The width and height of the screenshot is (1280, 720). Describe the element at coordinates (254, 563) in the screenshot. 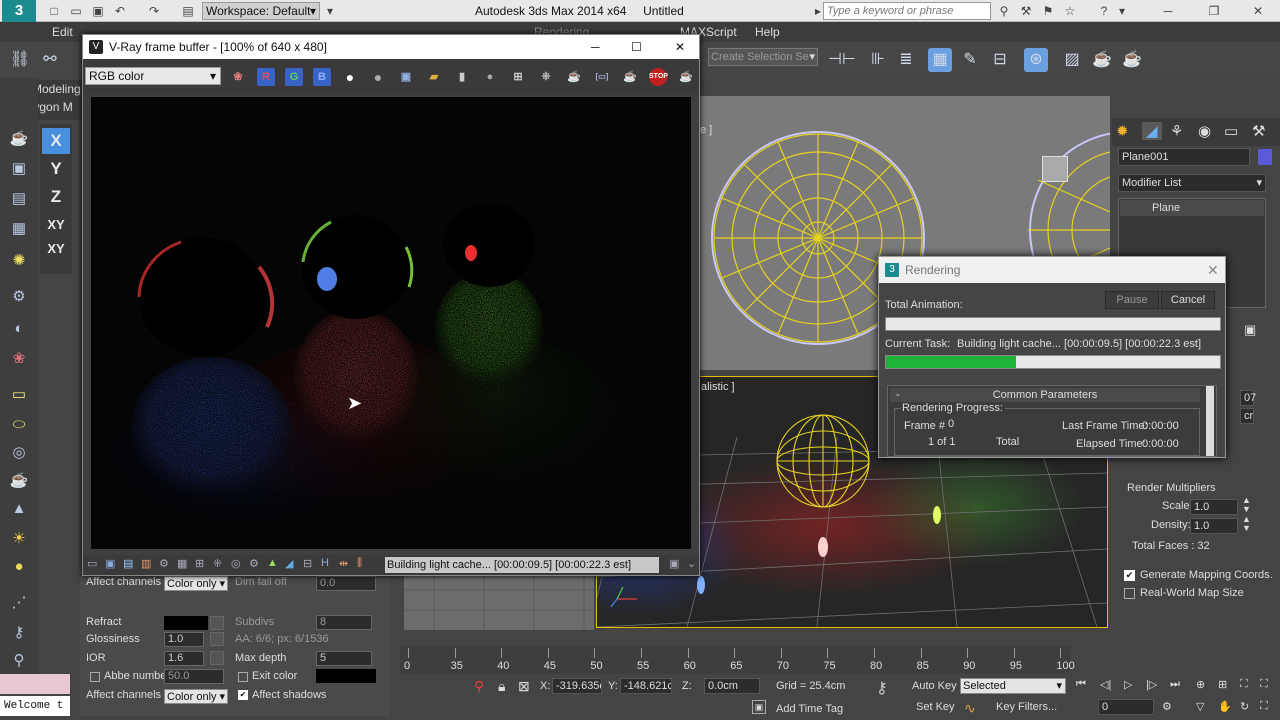

I see `vfb-tool-j-icon: ⚙` at that location.